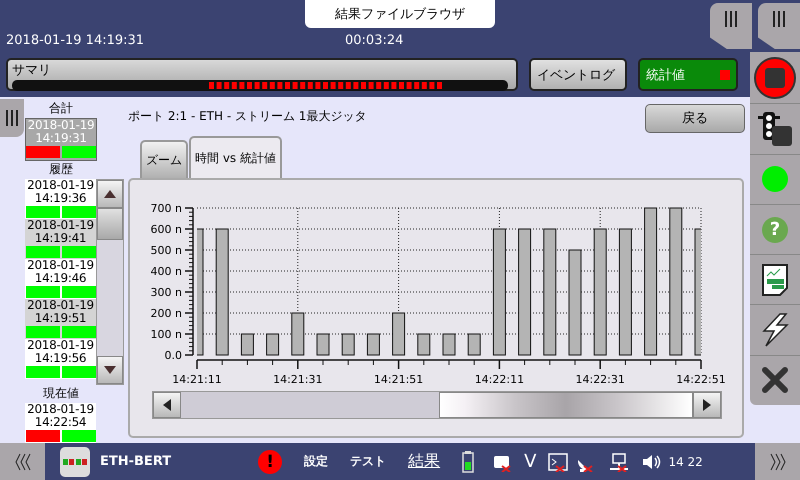 This screenshot has height=480, width=800. Describe the element at coordinates (775, 330) in the screenshot. I see `lightning-icon` at that location.